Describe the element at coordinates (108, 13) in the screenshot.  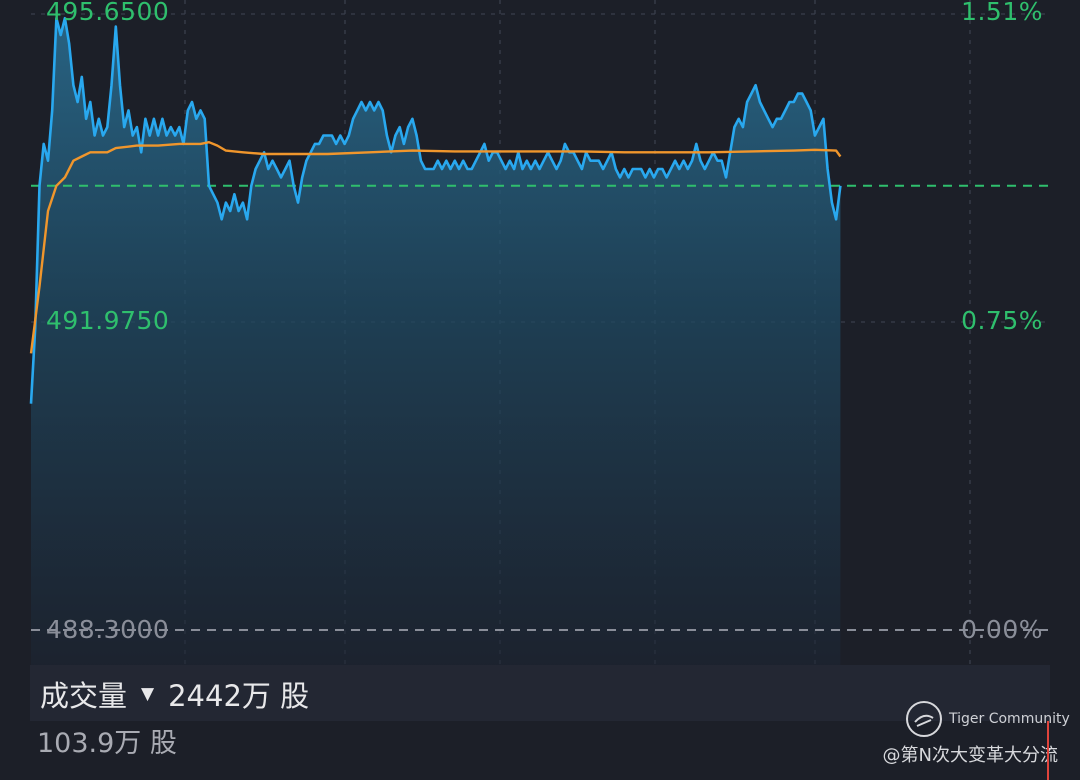
I see `price-axis-top: 495.6500` at that location.